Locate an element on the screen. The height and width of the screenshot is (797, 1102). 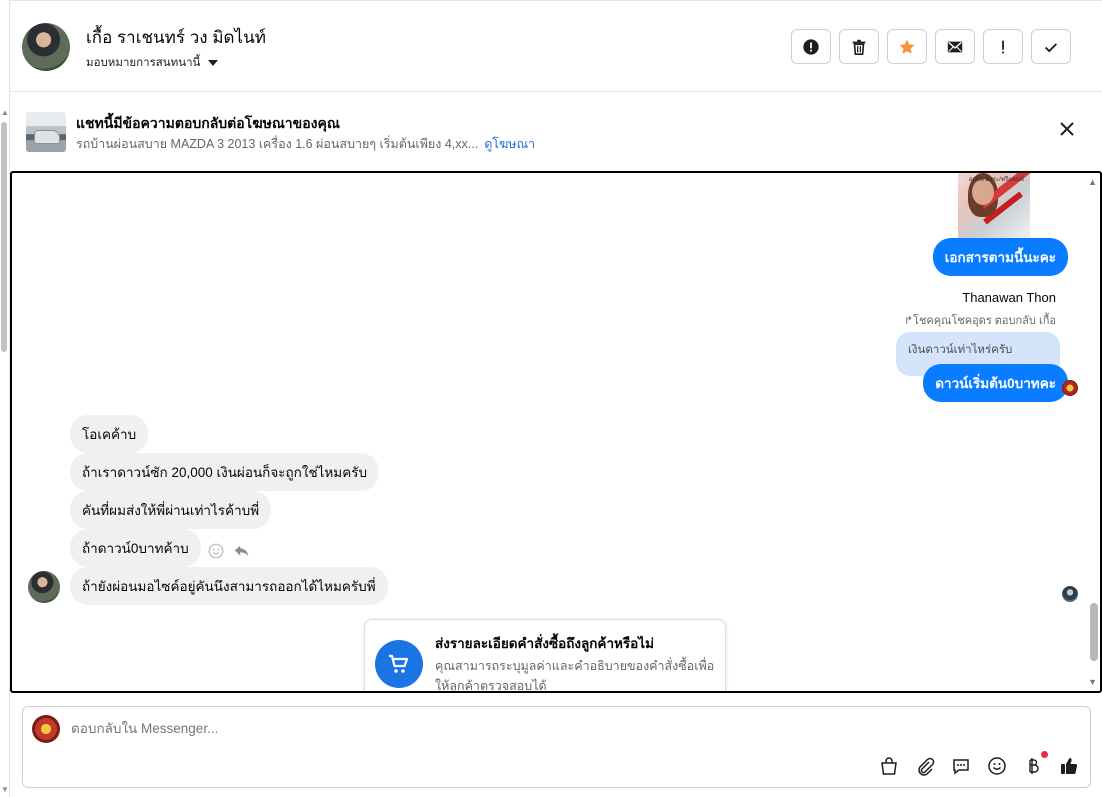
trash-icon is located at coordinates (859, 47).